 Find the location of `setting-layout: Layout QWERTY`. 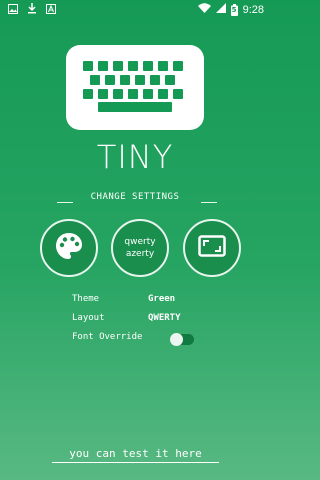

setting-layout: Layout QWERTY is located at coordinates (142, 322).